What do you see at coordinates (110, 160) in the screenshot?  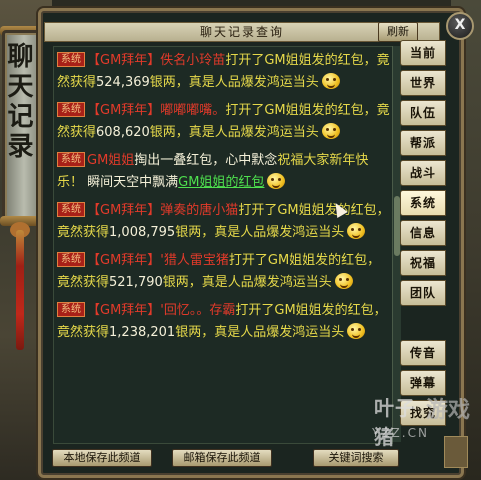 I see `message-sender: GM姐姐` at bounding box center [110, 160].